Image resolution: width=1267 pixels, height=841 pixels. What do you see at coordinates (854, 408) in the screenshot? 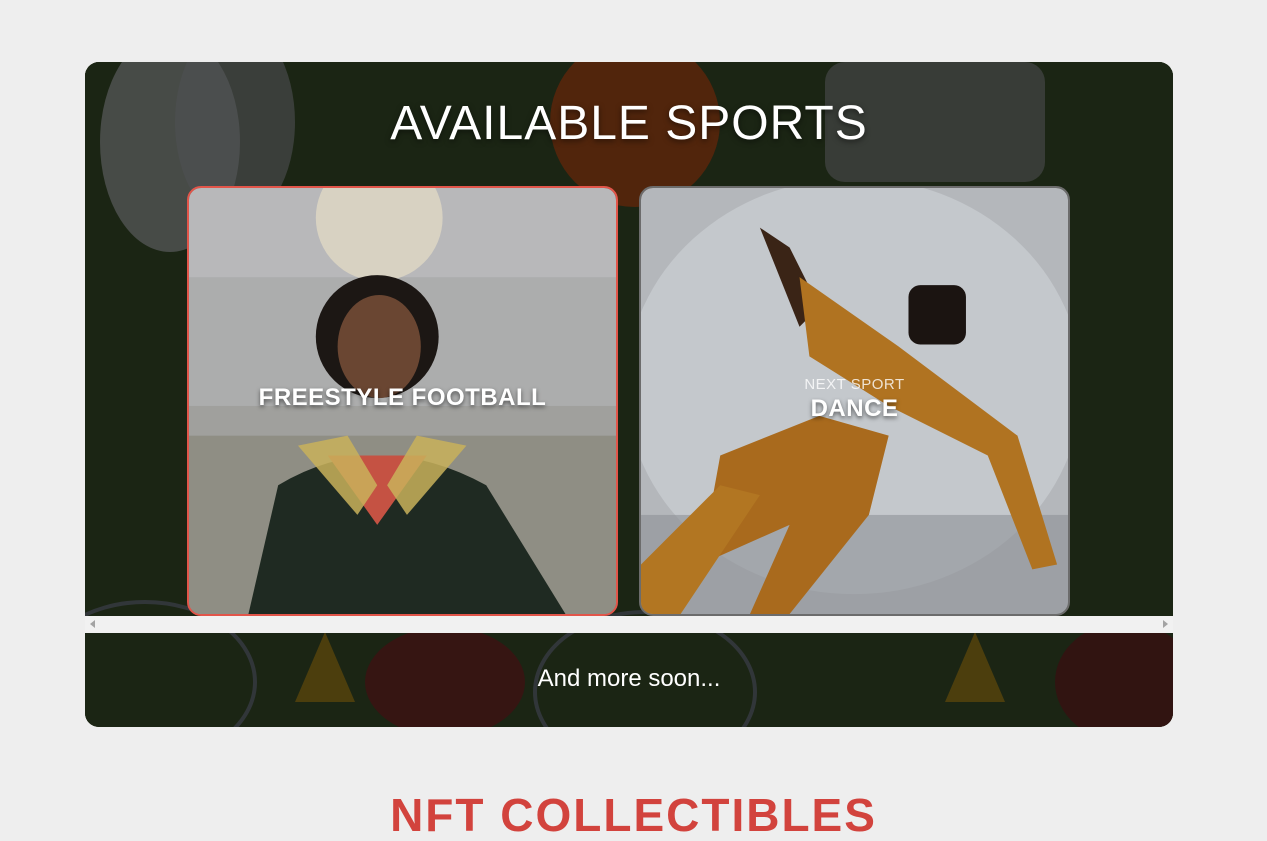
I see `sport-card-title: DANCE` at bounding box center [854, 408].